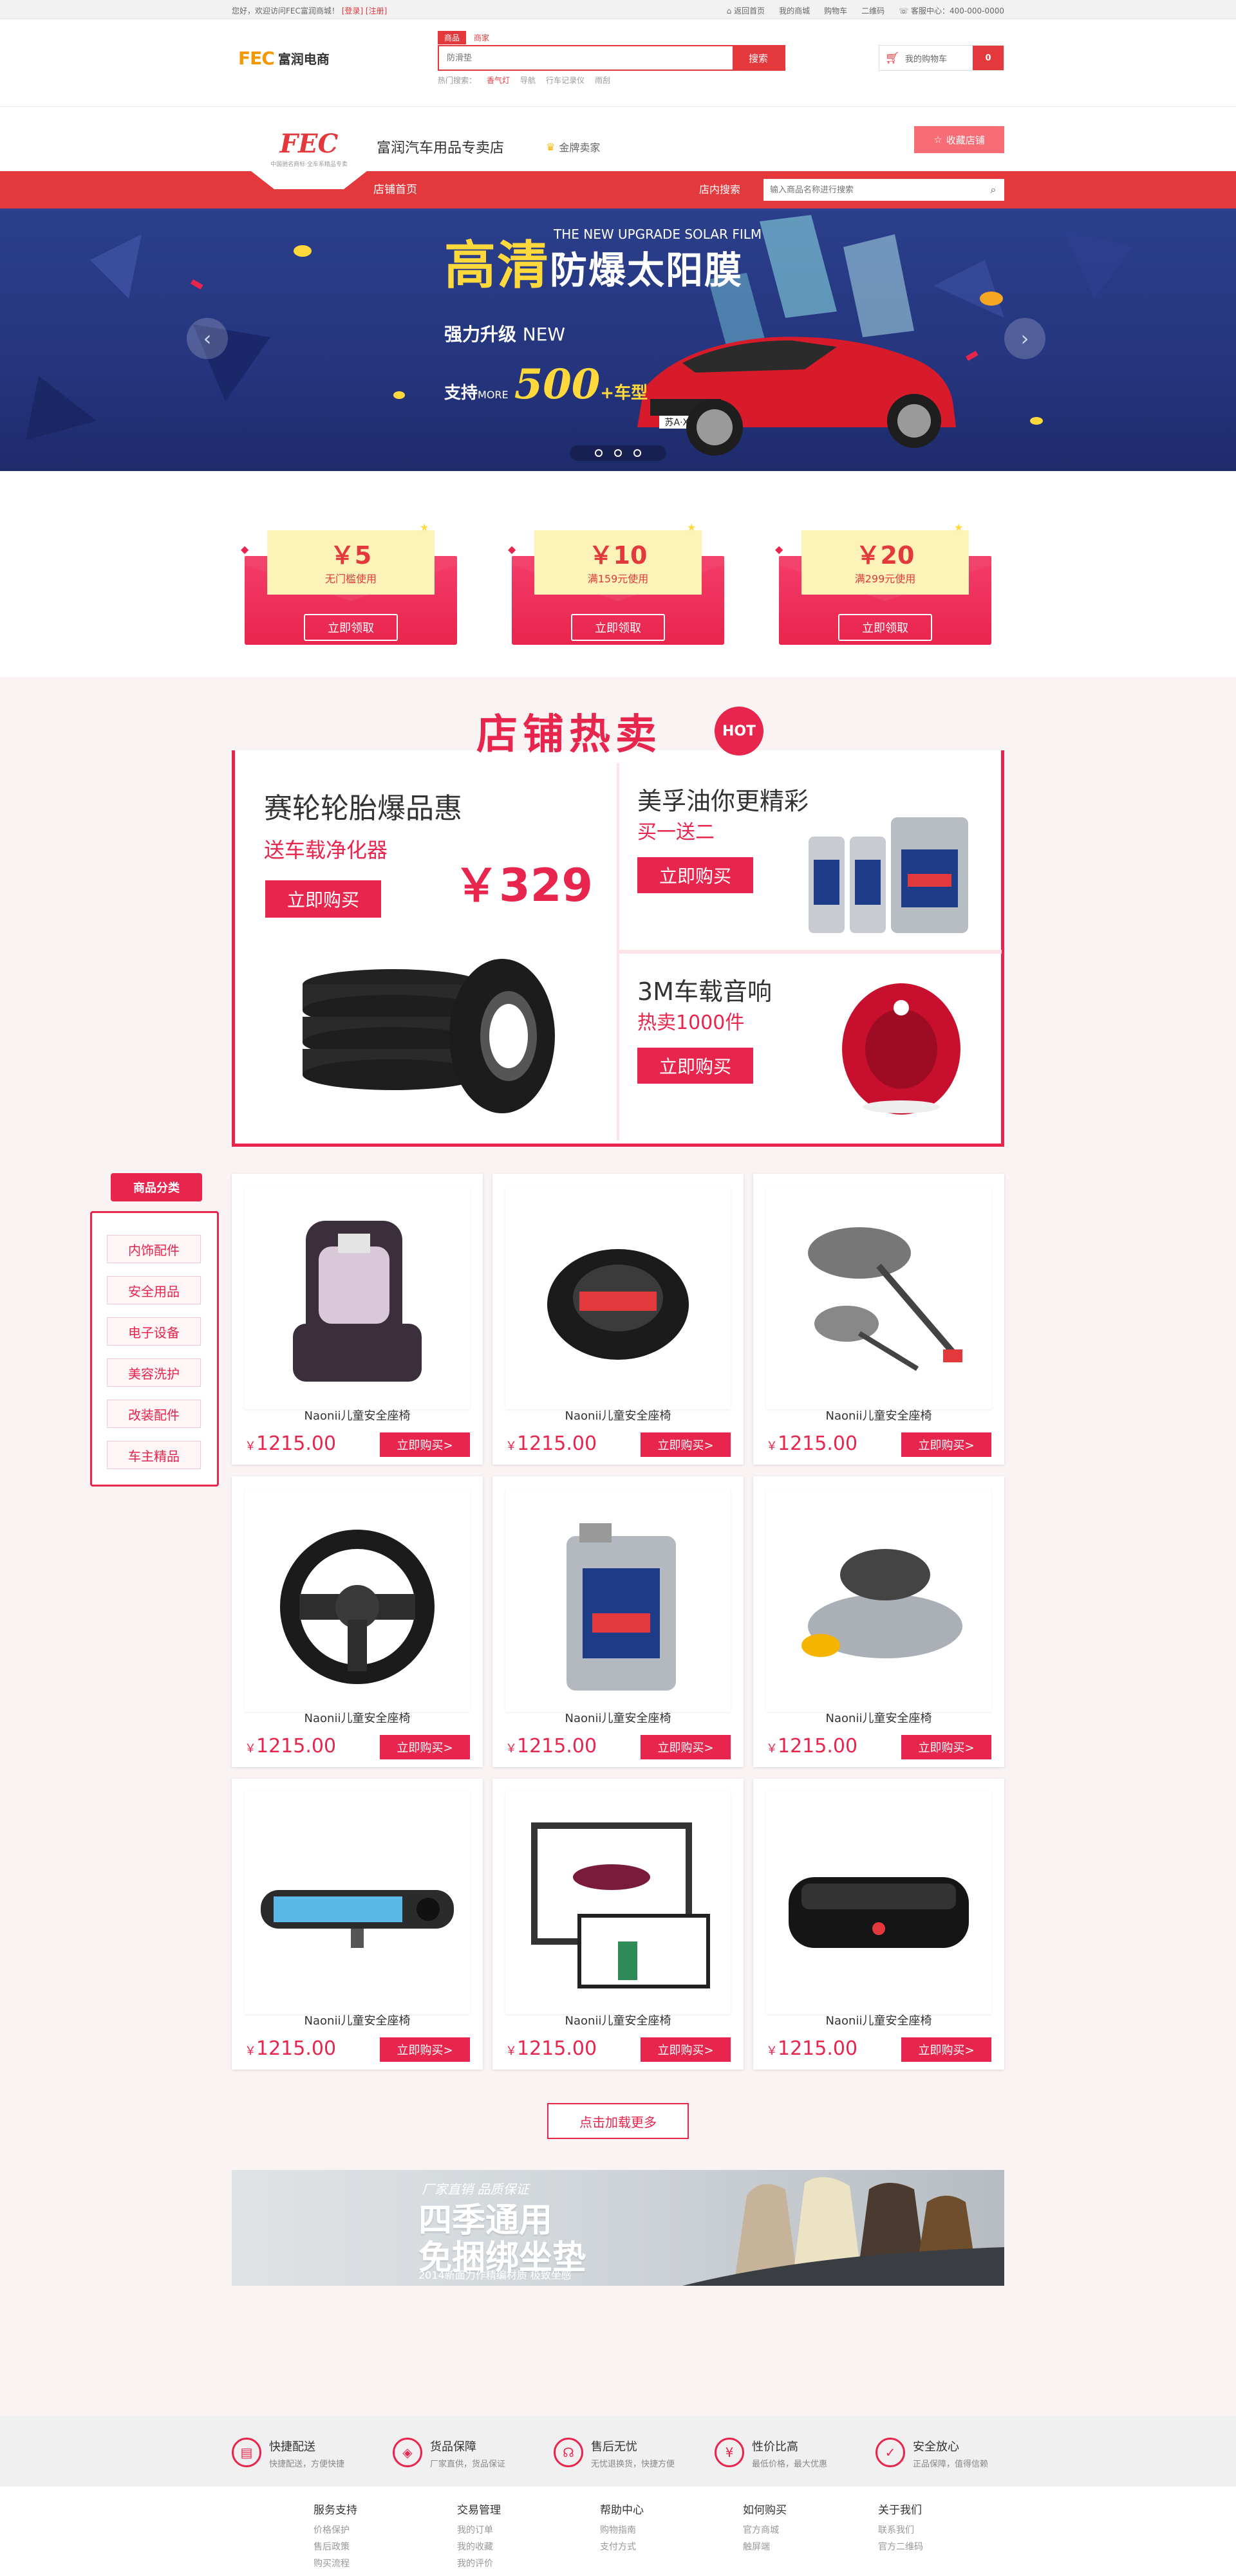 The width and height of the screenshot is (1236, 2576). What do you see at coordinates (335, 2563) in the screenshot?
I see `footer-link: 购买流程` at bounding box center [335, 2563].